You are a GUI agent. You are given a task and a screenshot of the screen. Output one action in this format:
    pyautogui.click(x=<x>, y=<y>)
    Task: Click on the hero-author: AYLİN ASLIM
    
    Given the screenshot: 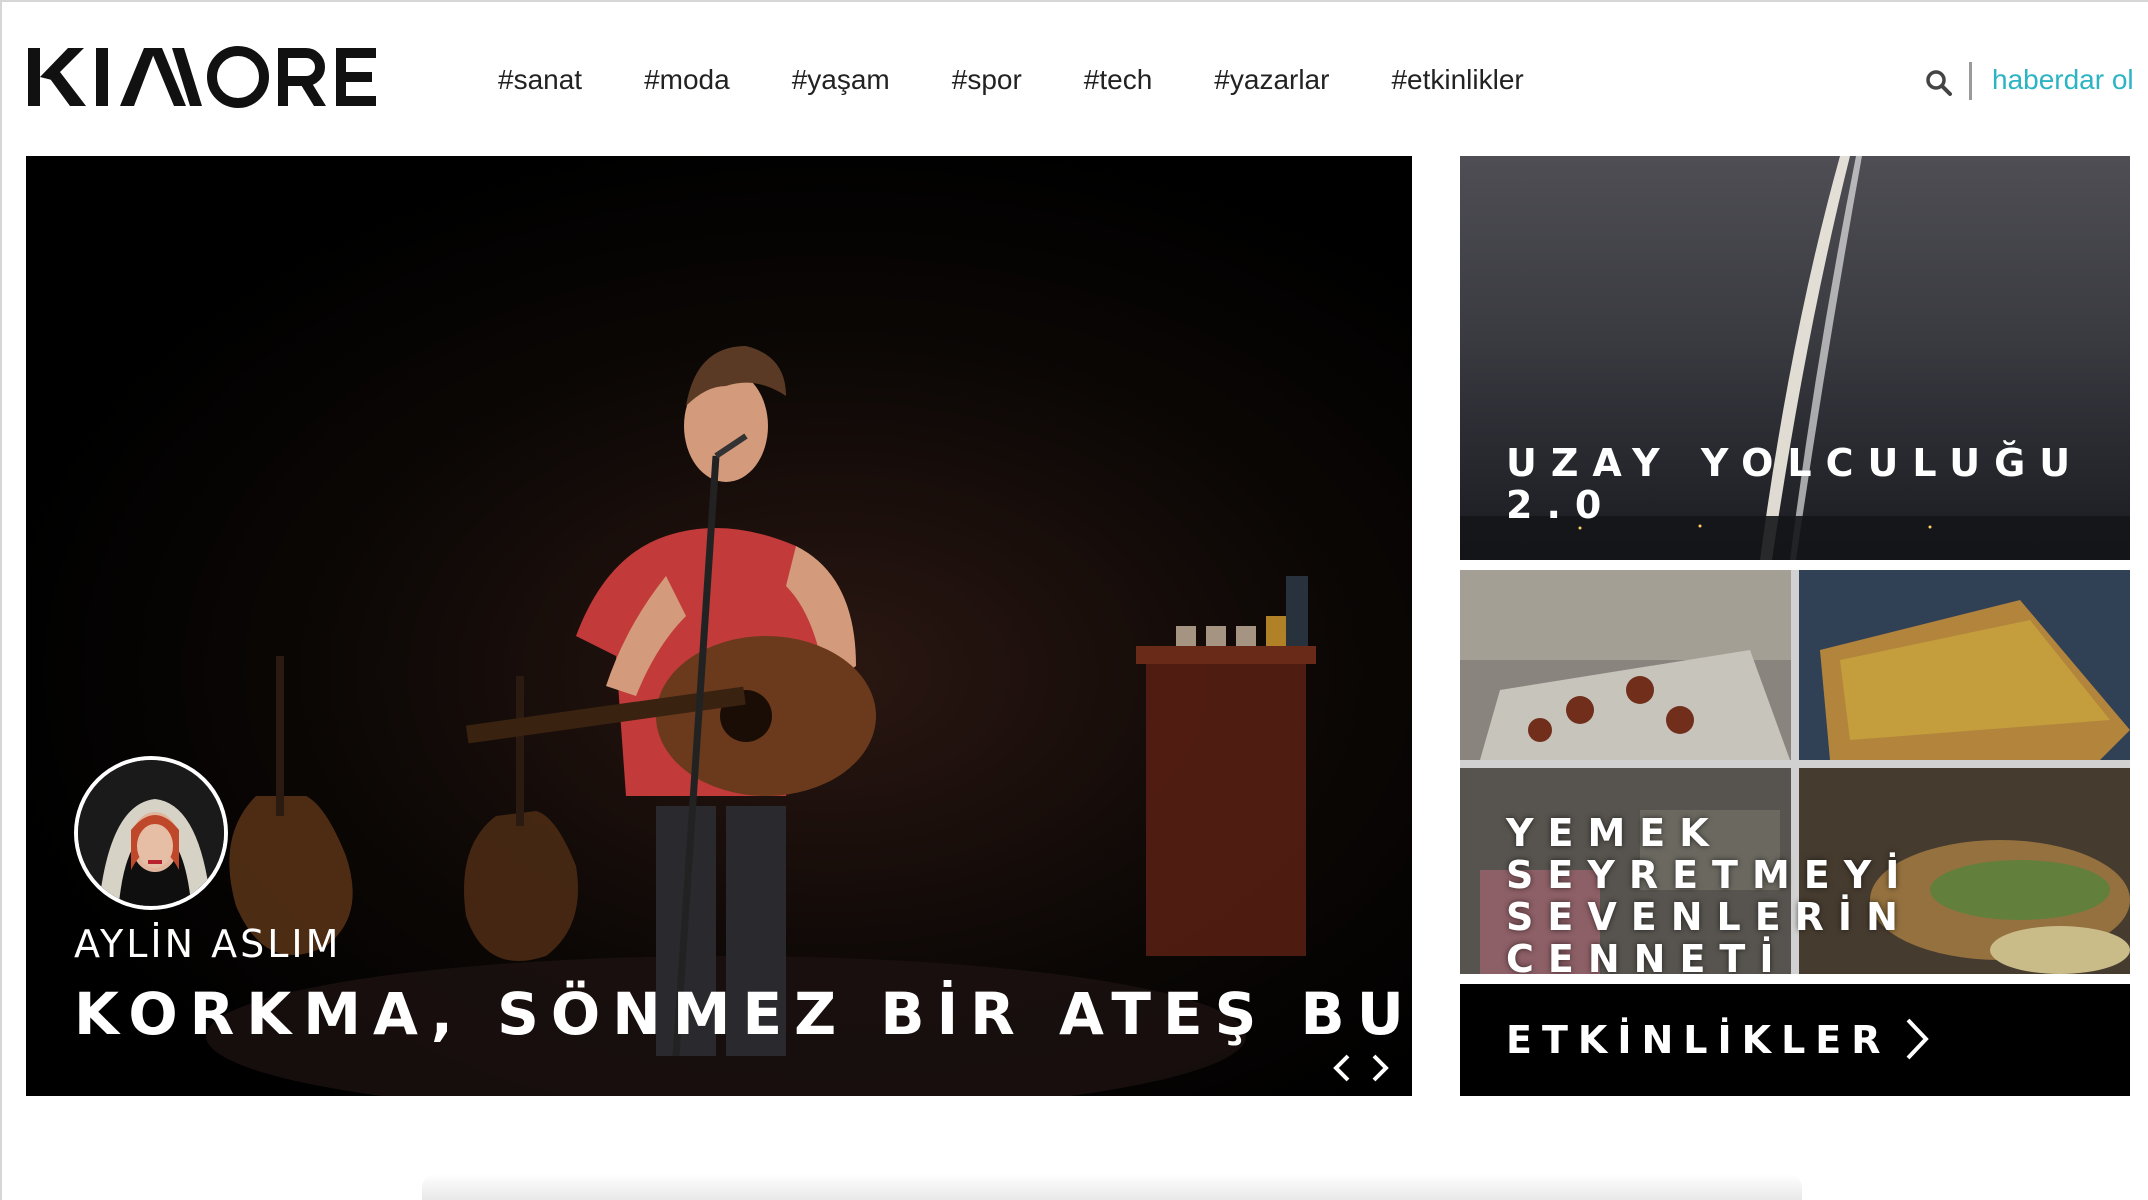 What is the action you would take?
    pyautogui.click(x=207, y=944)
    